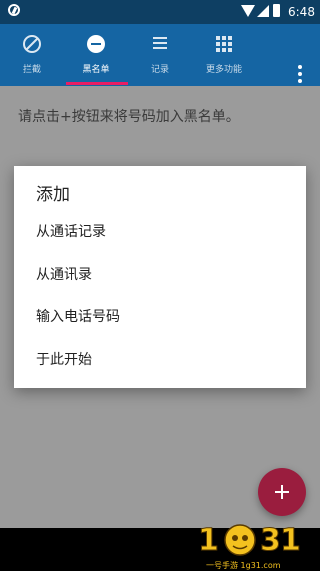  What do you see at coordinates (97, 83) in the screenshot?
I see `active-tab-indicator` at bounding box center [97, 83].